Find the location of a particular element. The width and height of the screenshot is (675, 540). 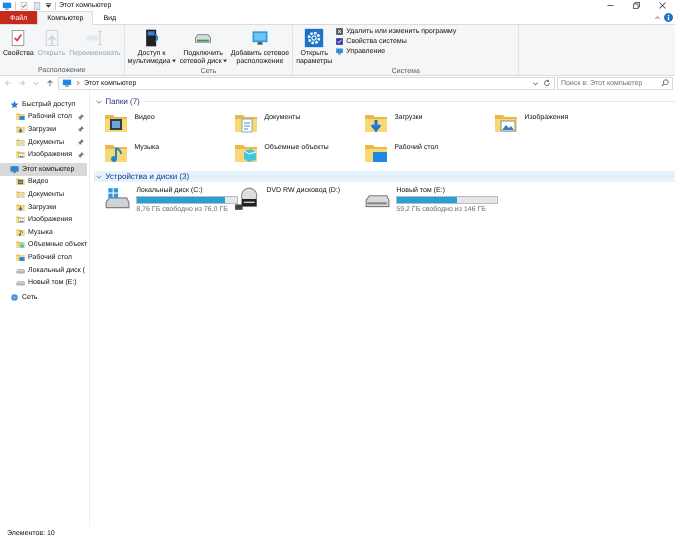

dropdown-icon is located at coordinates (535, 83).